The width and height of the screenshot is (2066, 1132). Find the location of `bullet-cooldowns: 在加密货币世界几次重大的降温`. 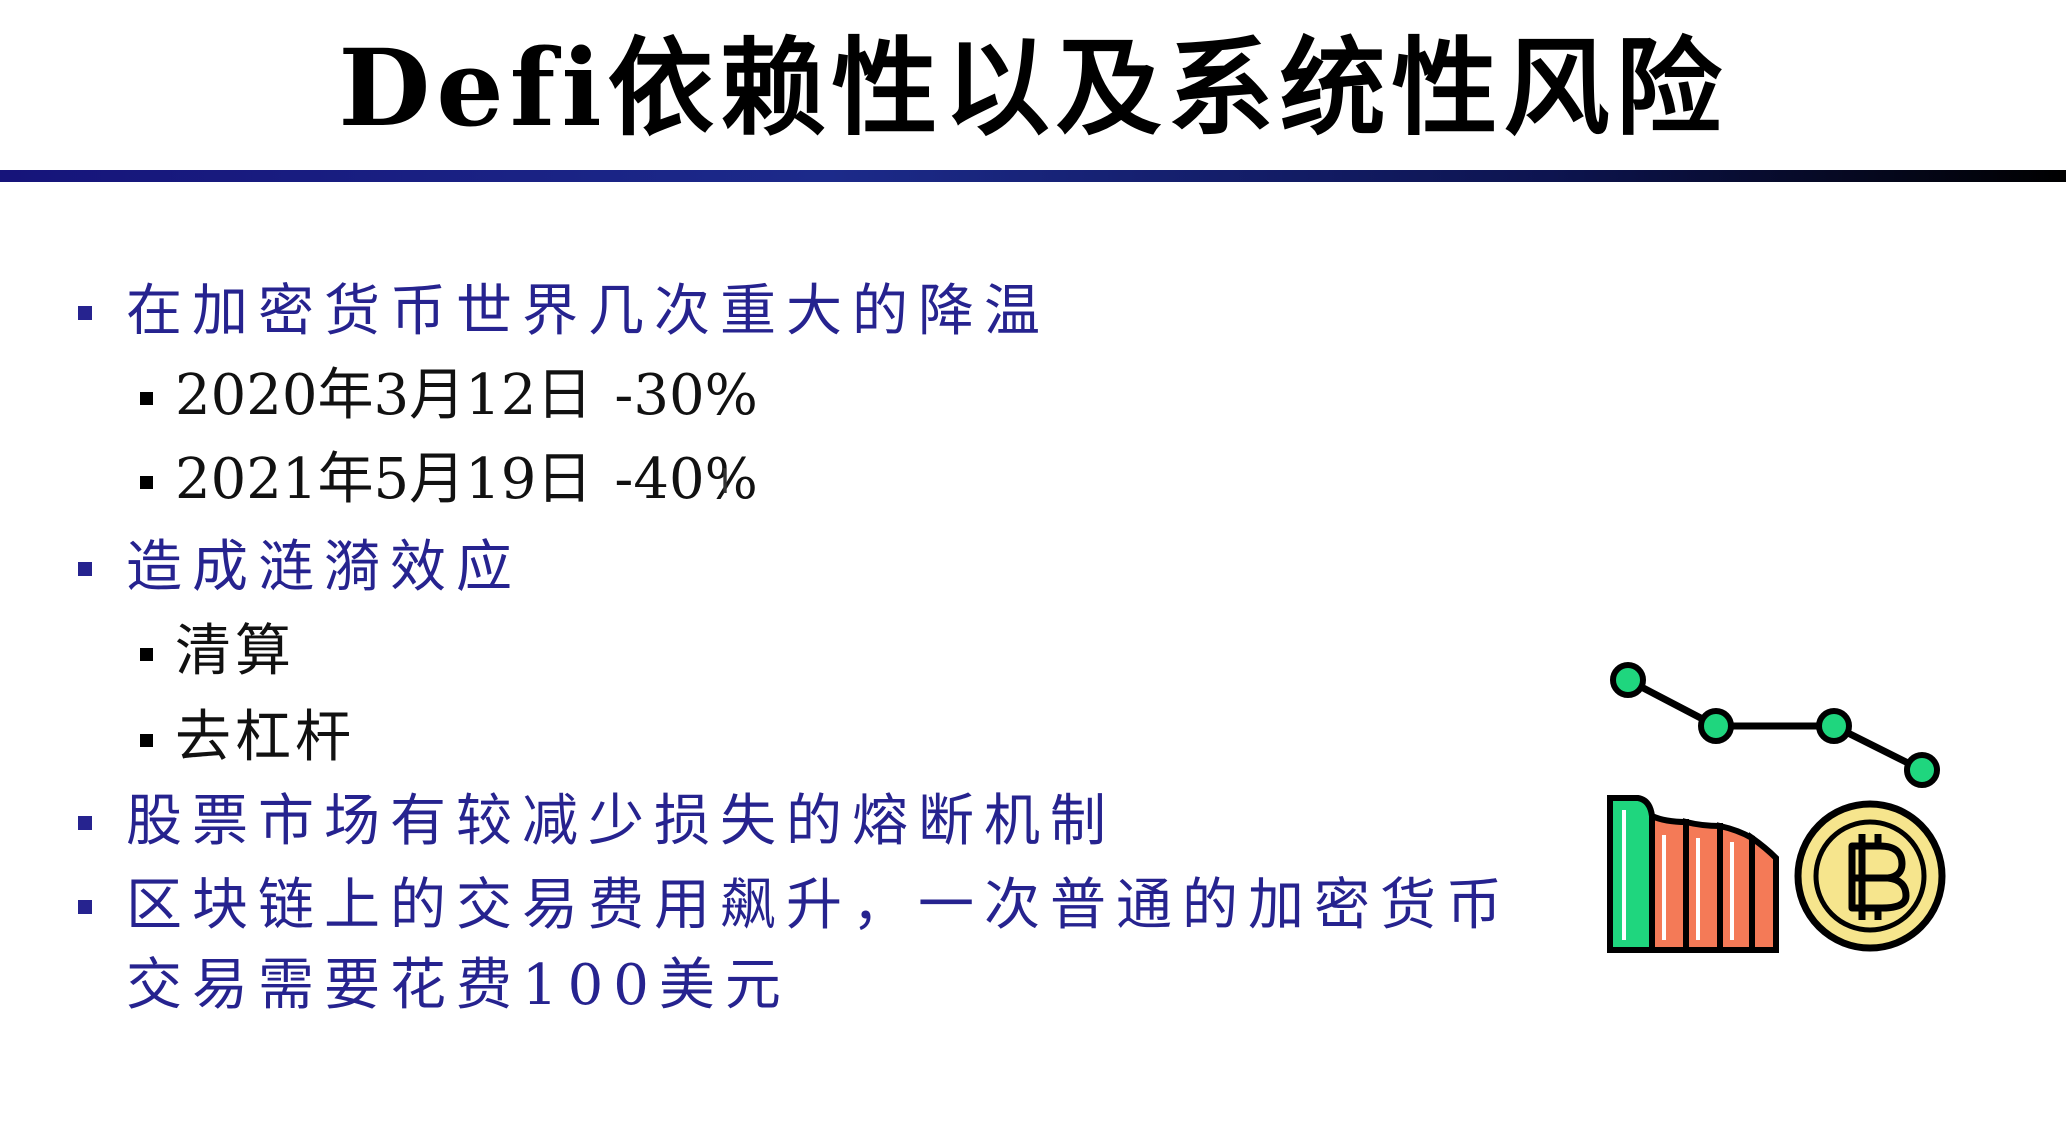

bullet-cooldowns: 在加密货币世界几次重大的降温 is located at coordinates (564, 312).